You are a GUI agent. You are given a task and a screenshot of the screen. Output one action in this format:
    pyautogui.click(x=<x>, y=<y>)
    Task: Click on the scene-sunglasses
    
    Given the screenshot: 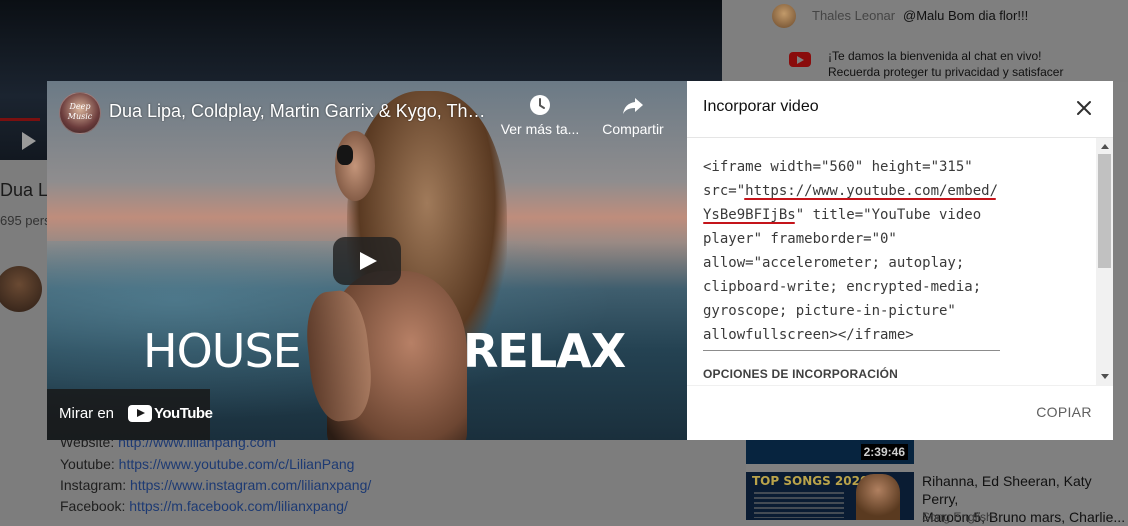 What is the action you would take?
    pyautogui.click(x=345, y=155)
    